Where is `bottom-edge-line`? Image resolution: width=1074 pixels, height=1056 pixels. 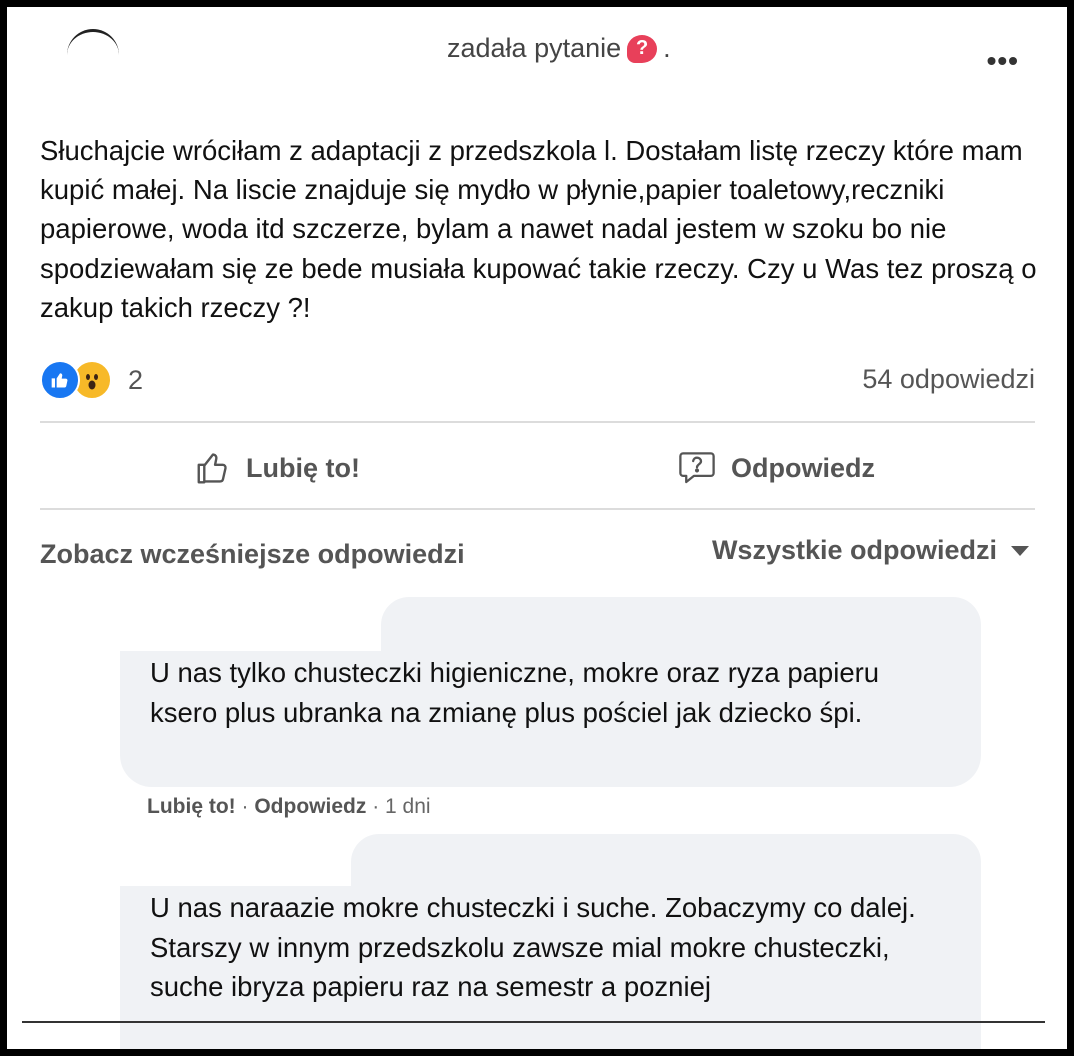
bottom-edge-line is located at coordinates (533, 1022).